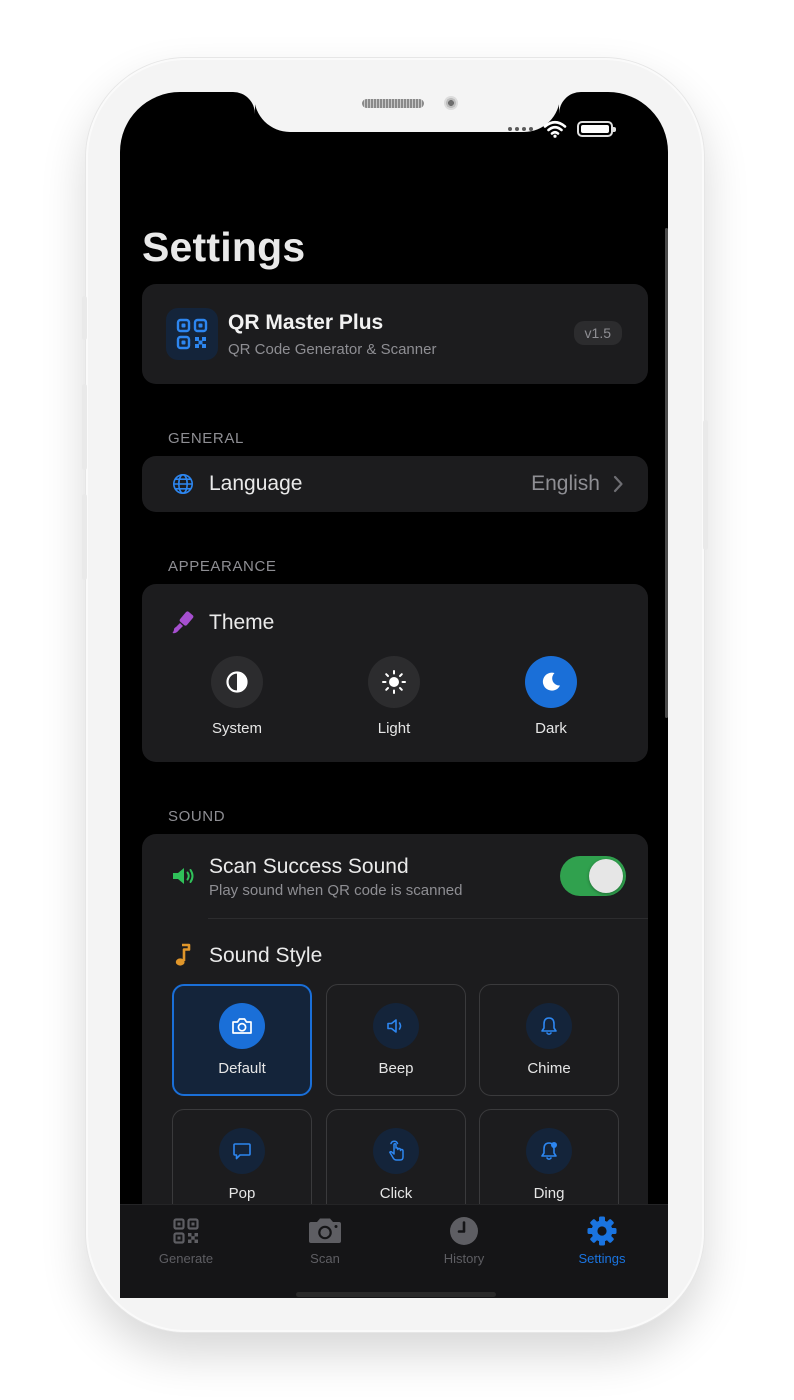  I want to click on theme-option-dark: Dark, so click(551, 696).